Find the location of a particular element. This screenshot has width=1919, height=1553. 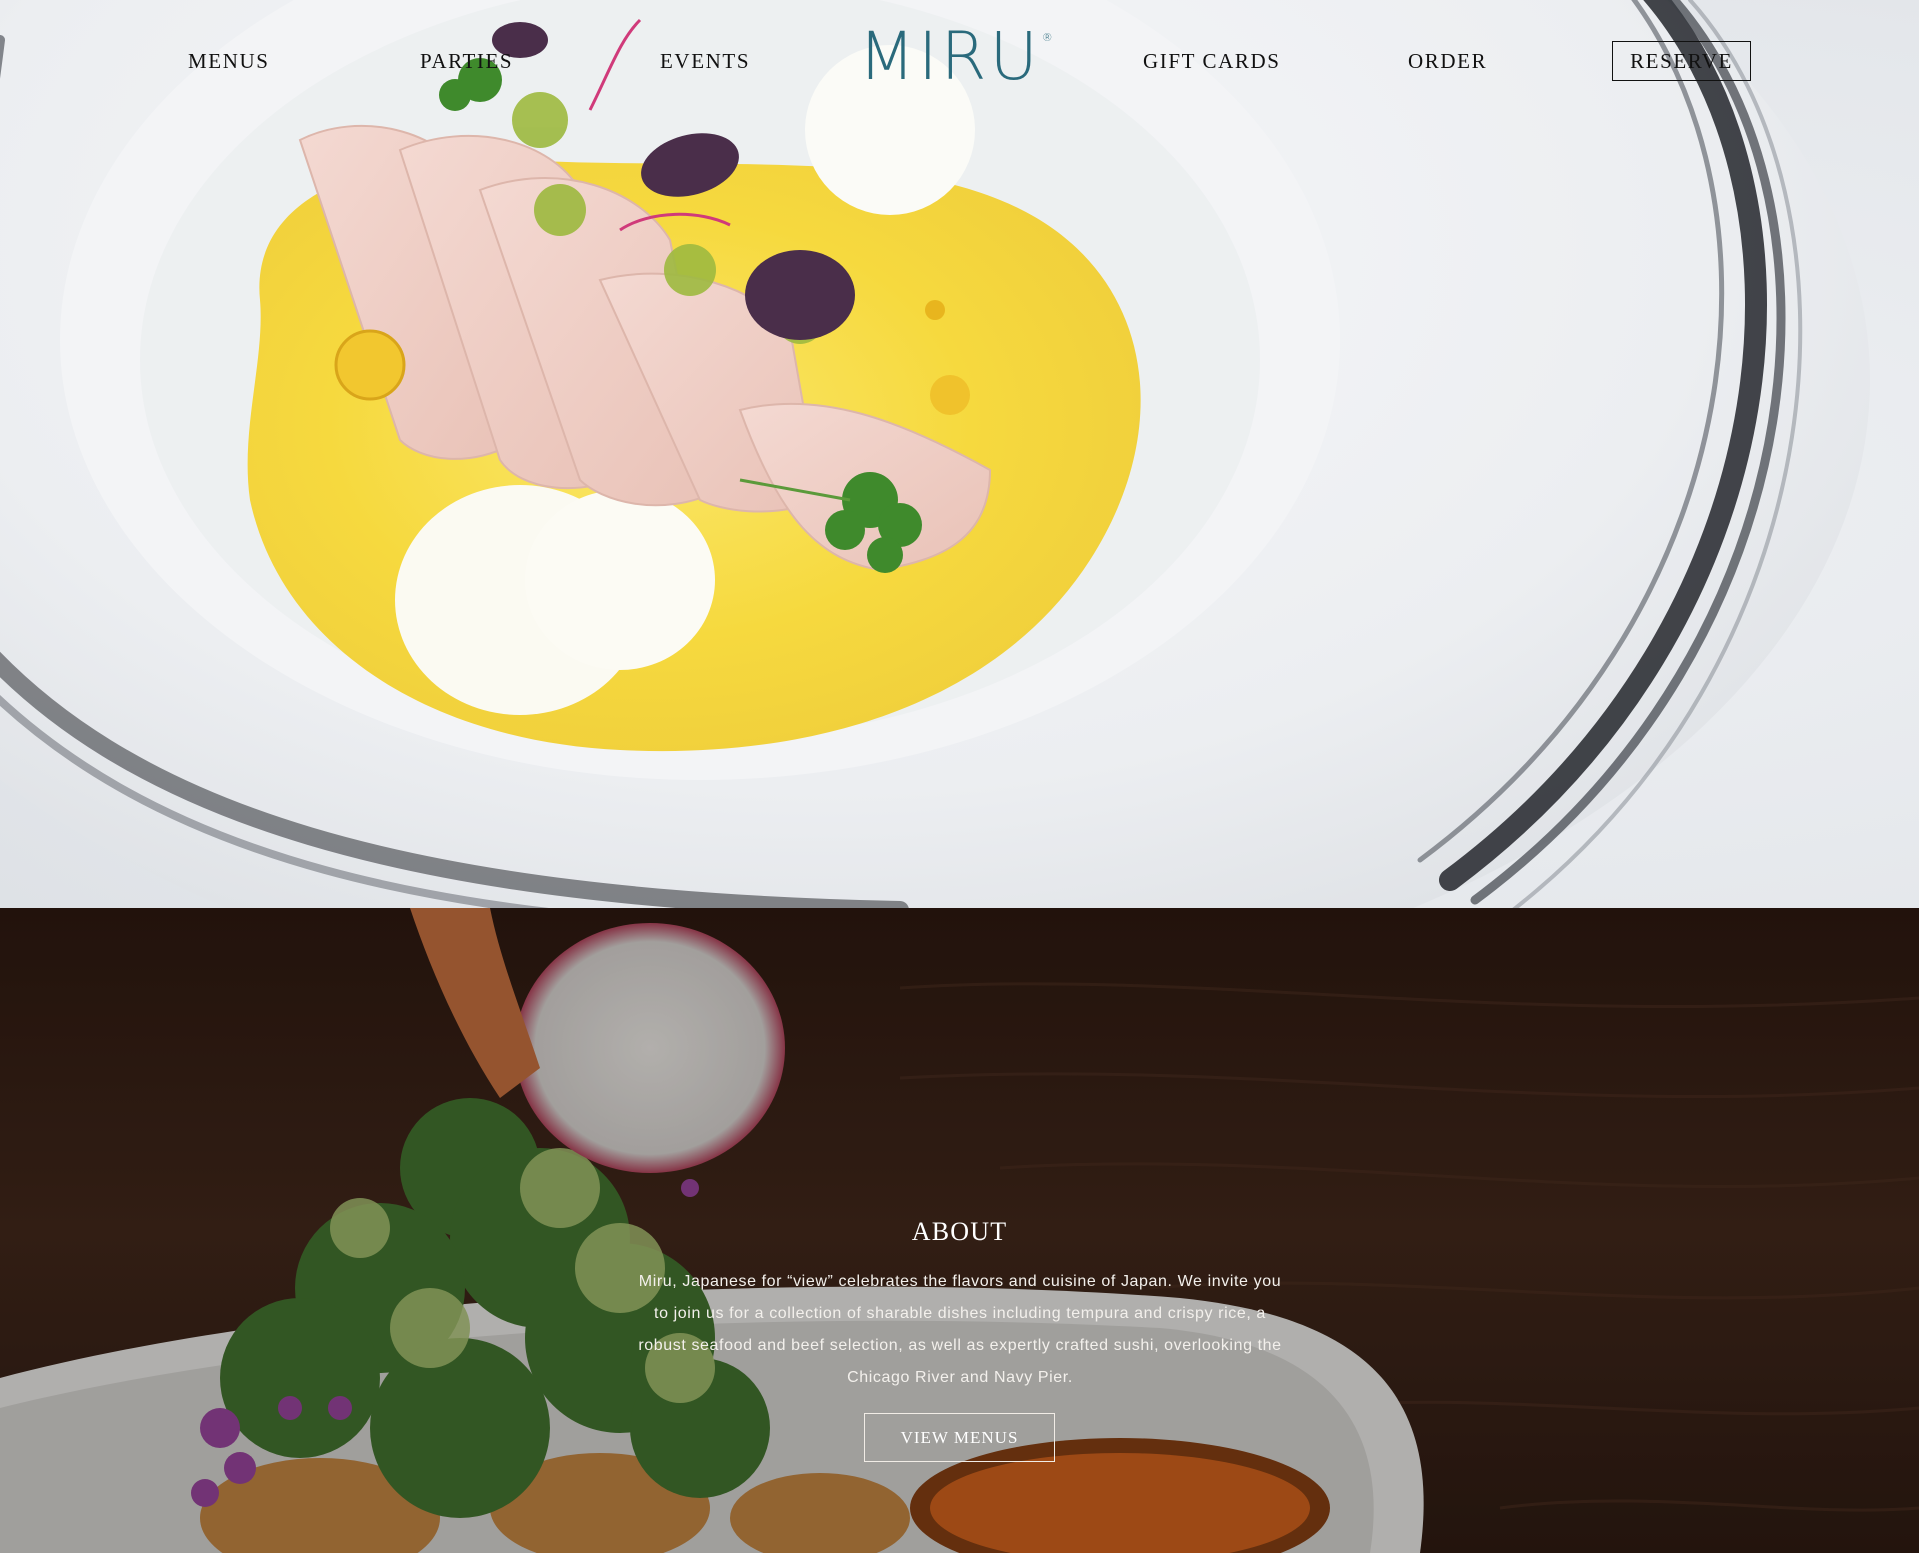

reserve-button: RESERVE is located at coordinates (1681, 61).